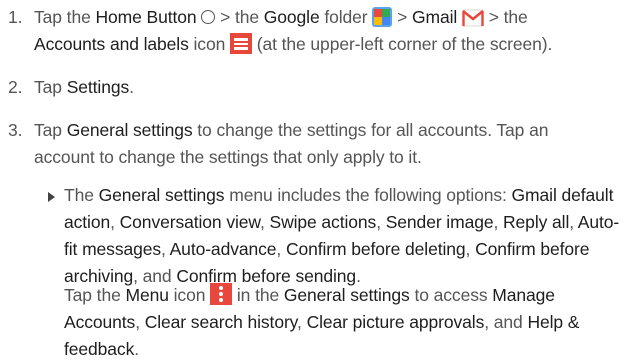 Image resolution: width=625 pixels, height=363 pixels. Describe the element at coordinates (208, 17) in the screenshot. I see `circle-icon` at that location.